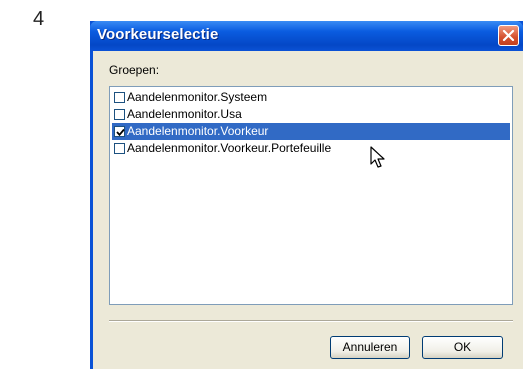 This screenshot has height=369, width=523. What do you see at coordinates (197, 97) in the screenshot?
I see `list-item-label: Aandelenmonitor.Systeem` at bounding box center [197, 97].